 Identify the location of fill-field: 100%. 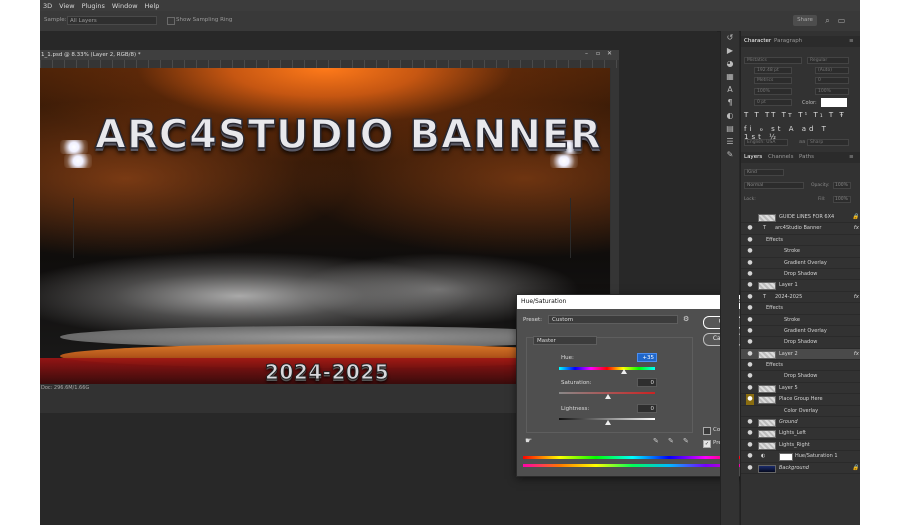
(842, 199).